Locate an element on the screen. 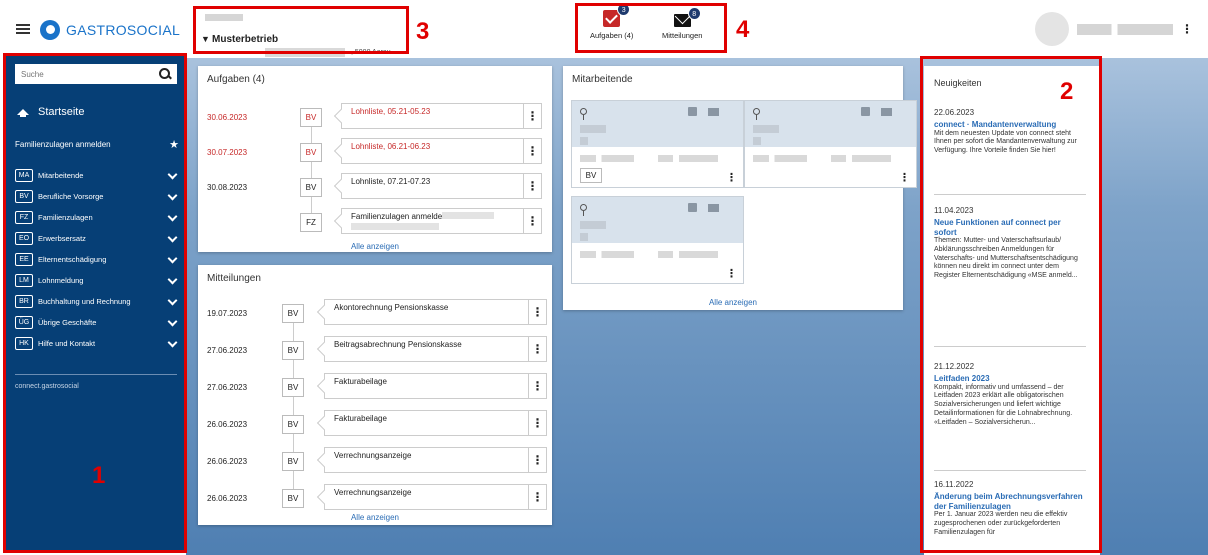  sidebar-item-lohnmeldung: LM Lohnmeldung is located at coordinates (97, 280).